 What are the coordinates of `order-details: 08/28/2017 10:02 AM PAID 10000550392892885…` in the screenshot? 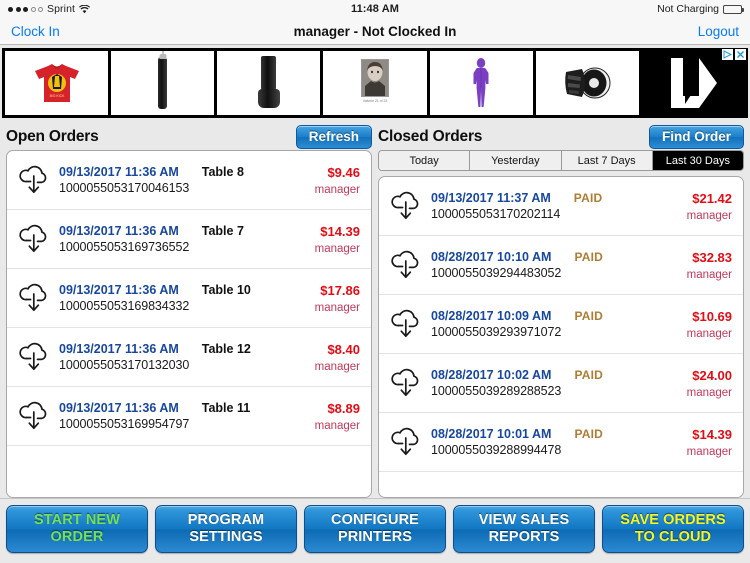 It's located at (549, 383).